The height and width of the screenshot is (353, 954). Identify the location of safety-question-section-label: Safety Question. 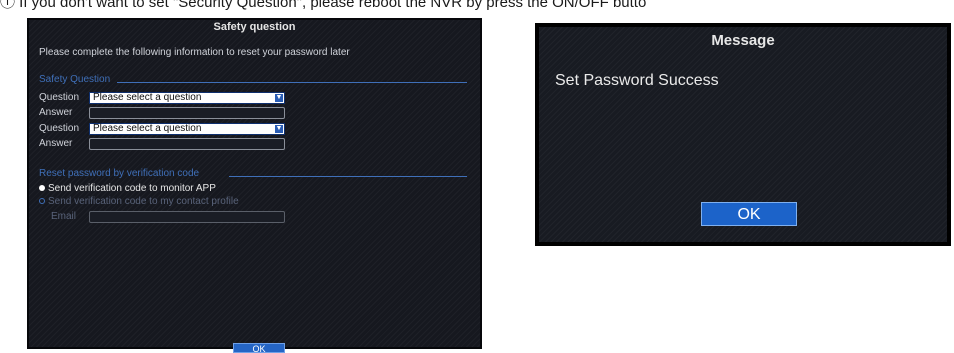
(75, 79).